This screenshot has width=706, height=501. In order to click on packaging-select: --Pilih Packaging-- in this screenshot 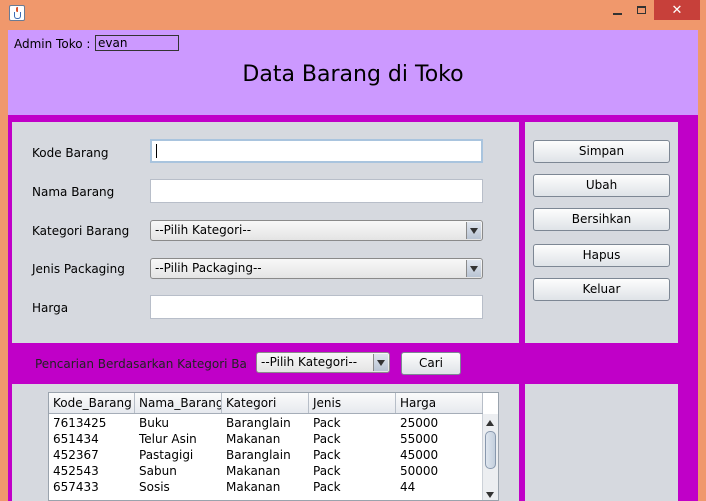, I will do `click(316, 268)`.